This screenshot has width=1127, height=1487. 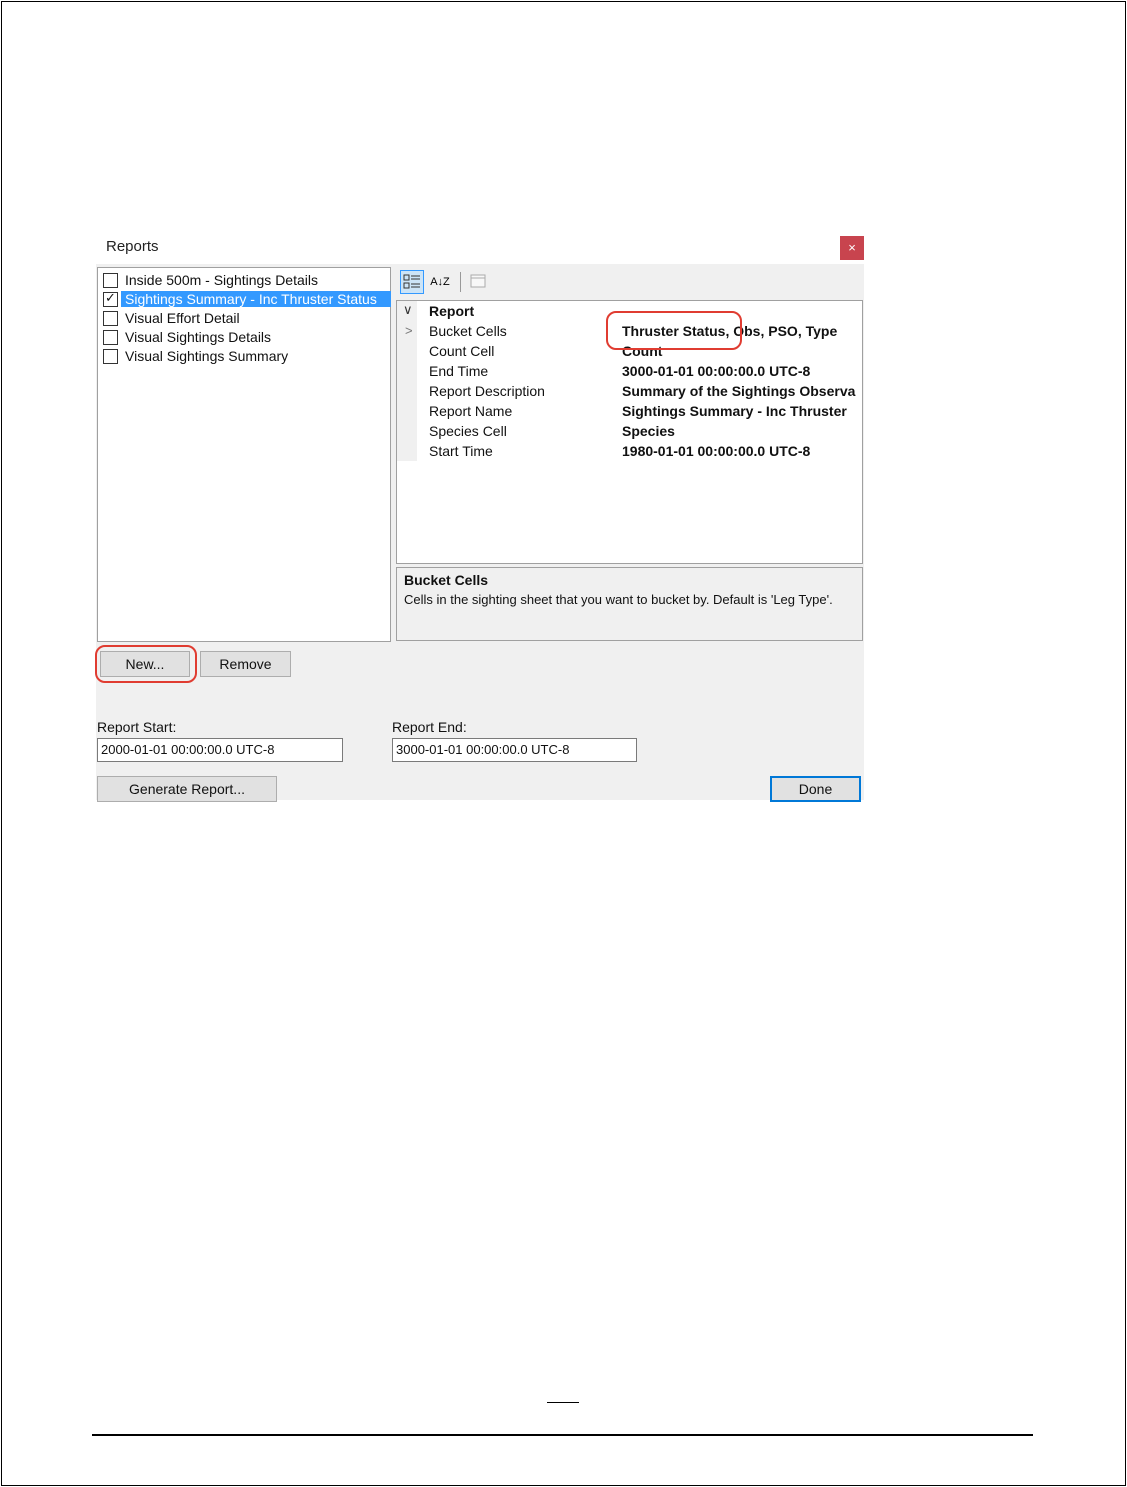 I want to click on remove-button-label: Remove, so click(x=245, y=664).